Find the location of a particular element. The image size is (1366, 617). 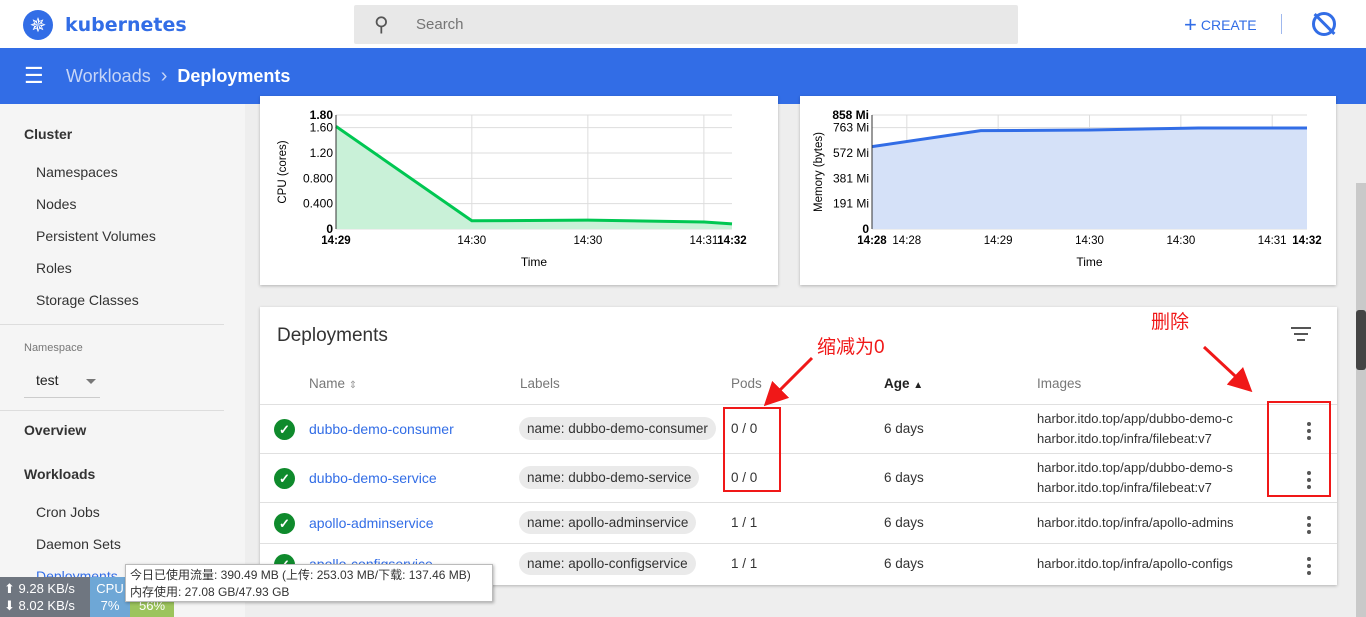

y-tick-label: 0 is located at coordinates (865, 229).